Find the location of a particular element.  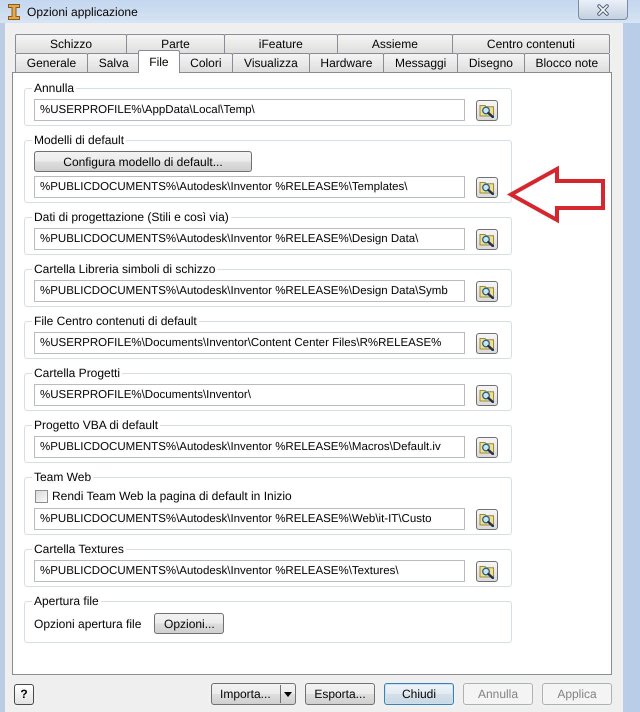

tab: Assieme is located at coordinates (394, 43).